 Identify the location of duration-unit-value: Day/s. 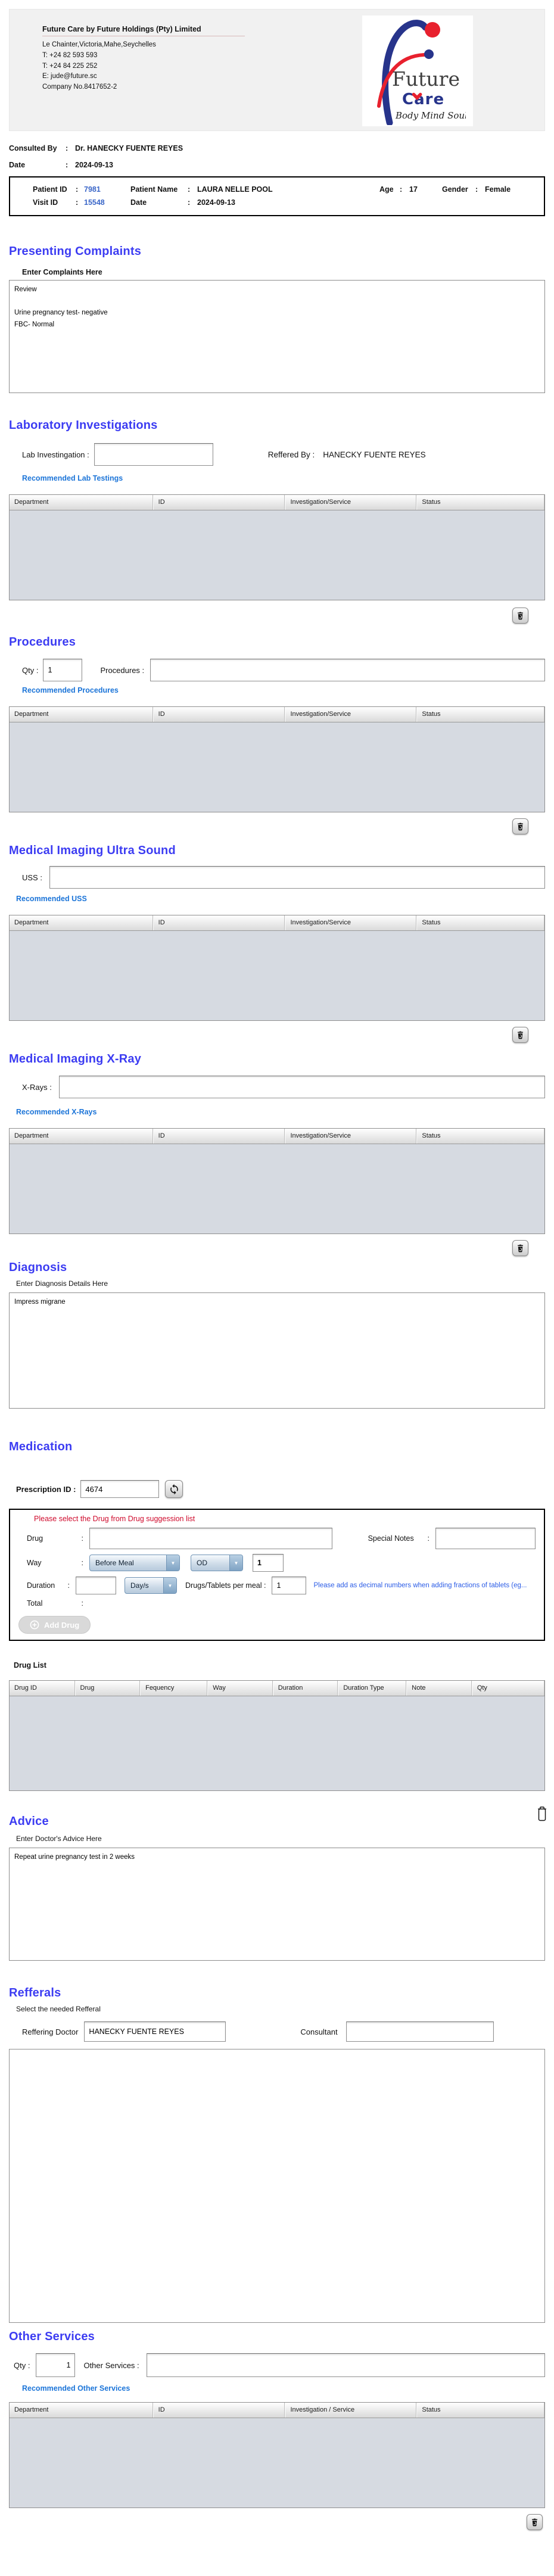
(139, 1585).